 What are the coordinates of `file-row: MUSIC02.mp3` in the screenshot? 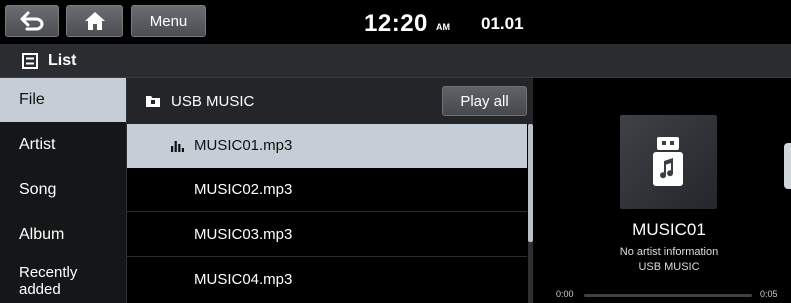 It's located at (327, 190).